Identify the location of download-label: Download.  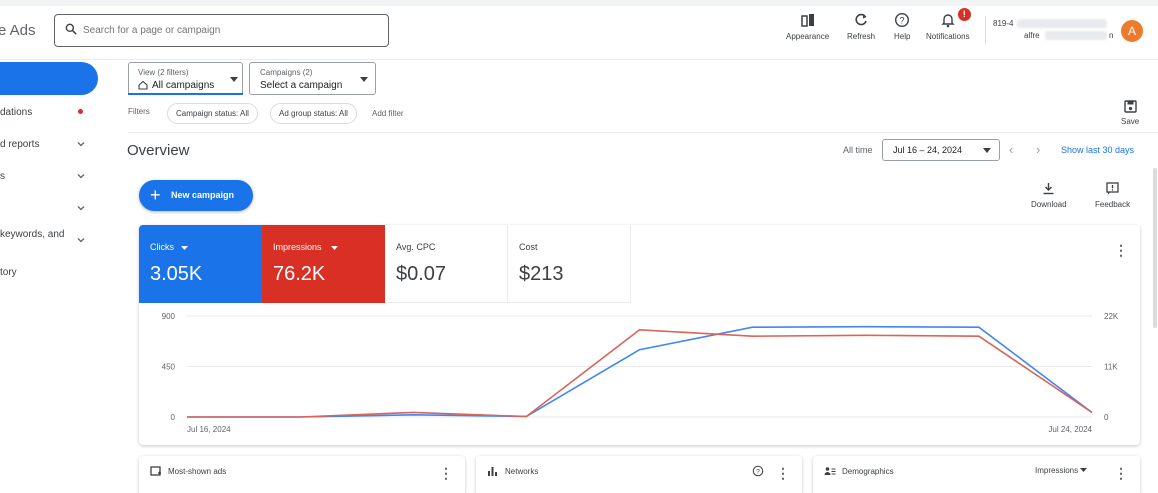
(1049, 204).